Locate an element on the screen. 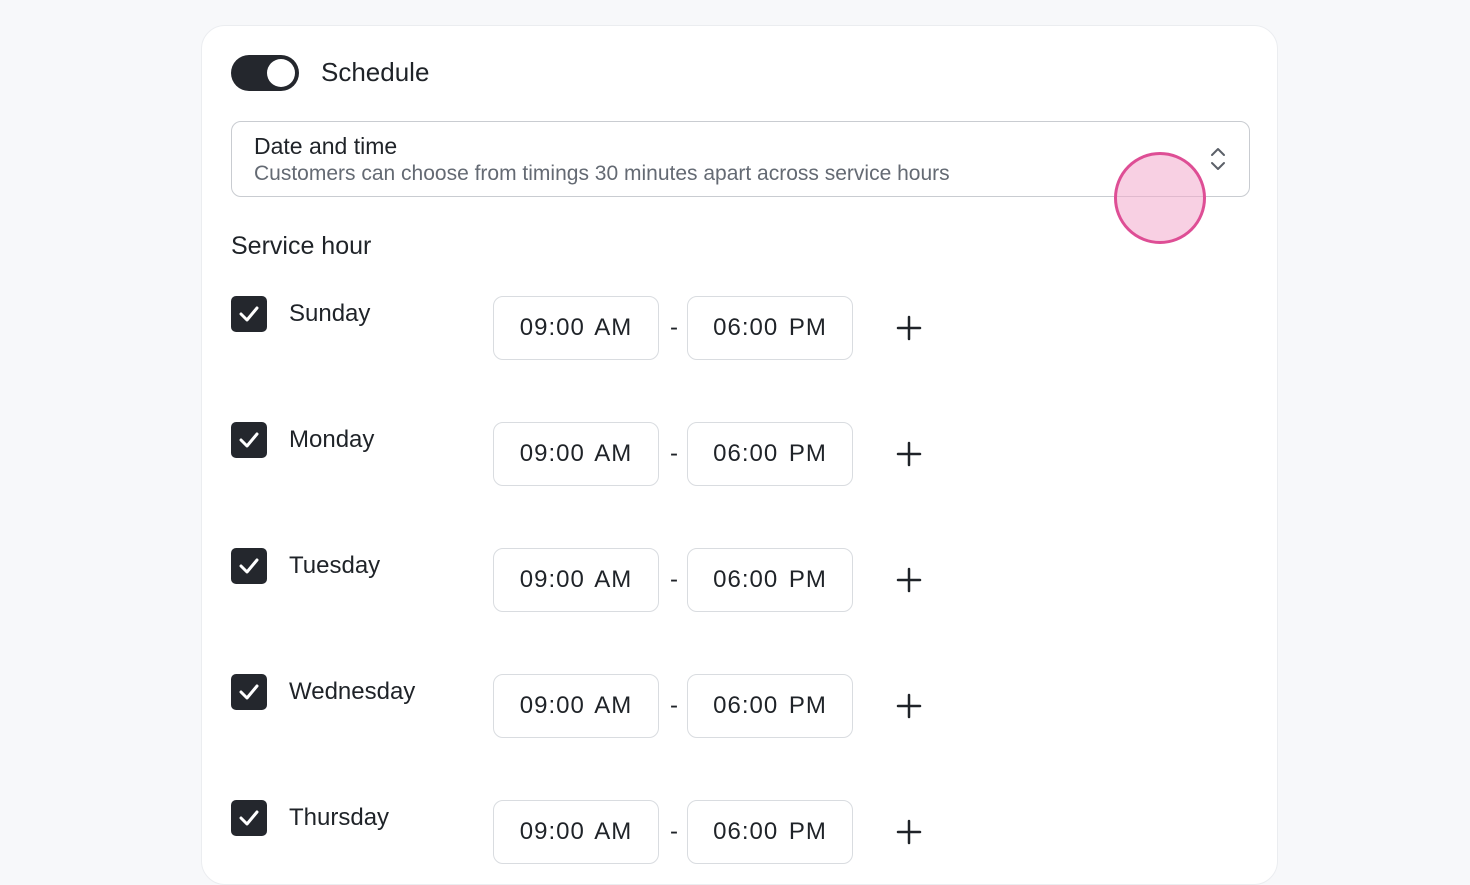 The width and height of the screenshot is (1470, 885). tuesday-checkbox is located at coordinates (249, 566).